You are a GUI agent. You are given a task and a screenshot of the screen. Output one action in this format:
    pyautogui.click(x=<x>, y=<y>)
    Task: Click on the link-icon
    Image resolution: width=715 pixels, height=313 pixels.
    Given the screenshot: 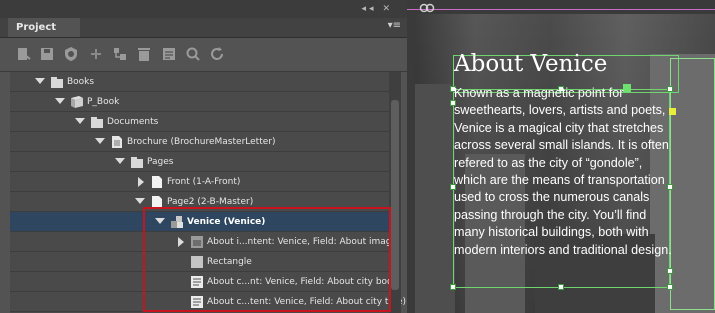 What is the action you would take?
    pyautogui.click(x=427, y=8)
    